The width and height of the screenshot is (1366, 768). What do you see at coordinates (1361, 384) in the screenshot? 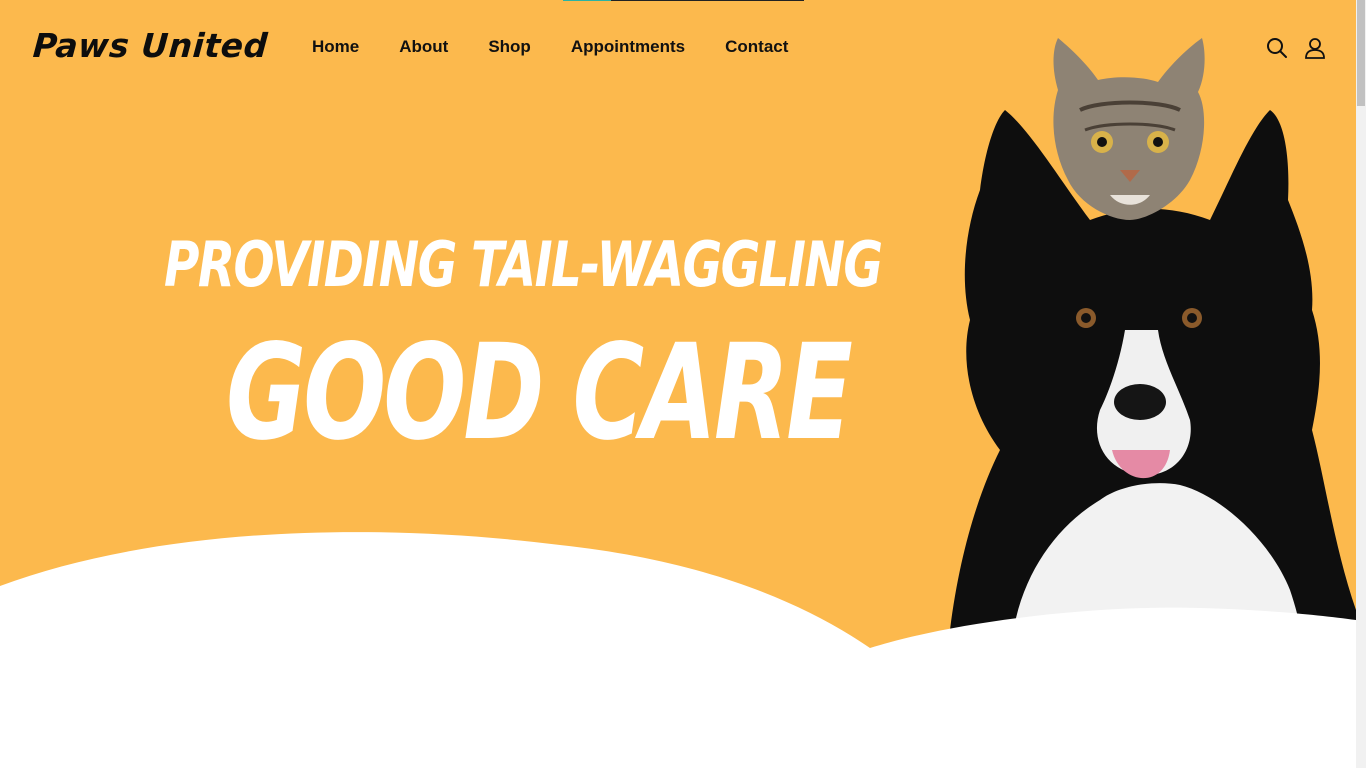
I see `page-scrollbar` at bounding box center [1361, 384].